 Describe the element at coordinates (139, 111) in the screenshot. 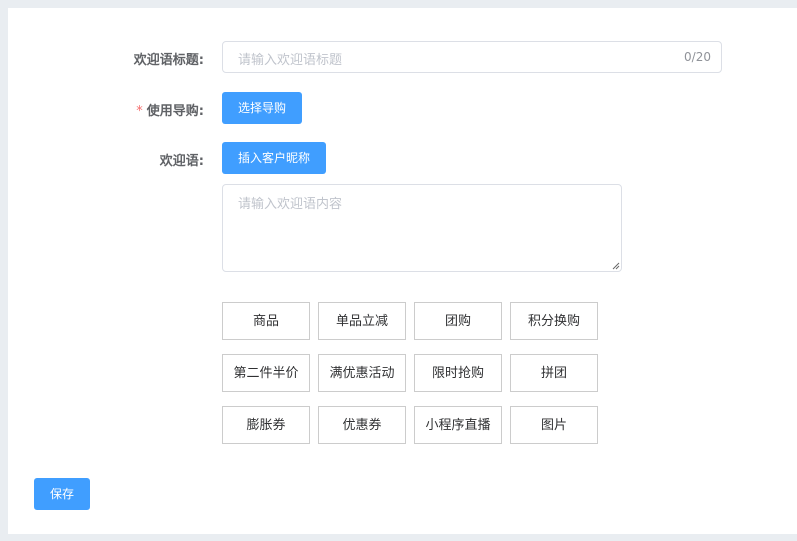

I see `required-mark: *` at that location.